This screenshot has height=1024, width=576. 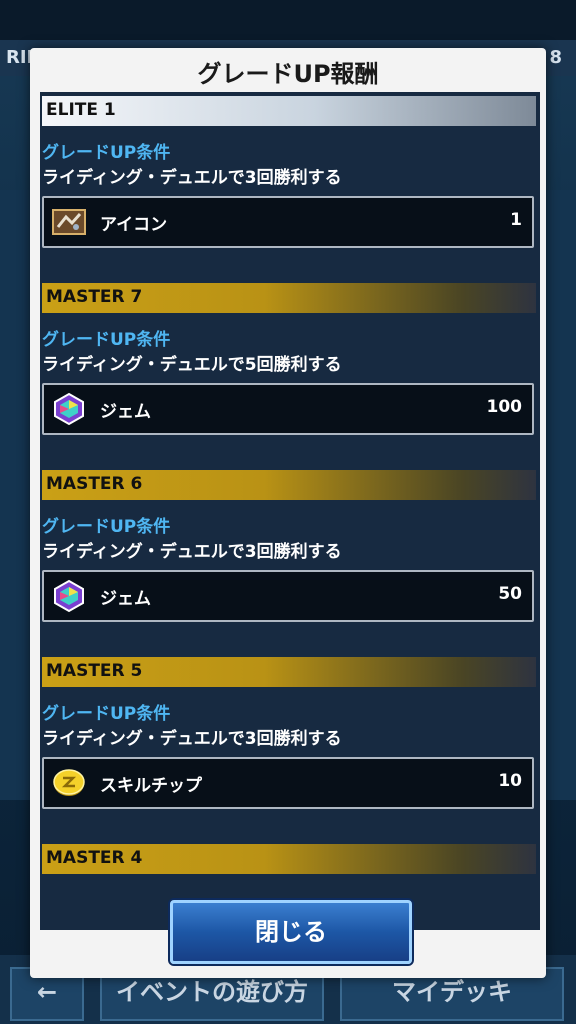 What do you see at coordinates (291, 932) in the screenshot?
I see `close-button: 閉じる` at bounding box center [291, 932].